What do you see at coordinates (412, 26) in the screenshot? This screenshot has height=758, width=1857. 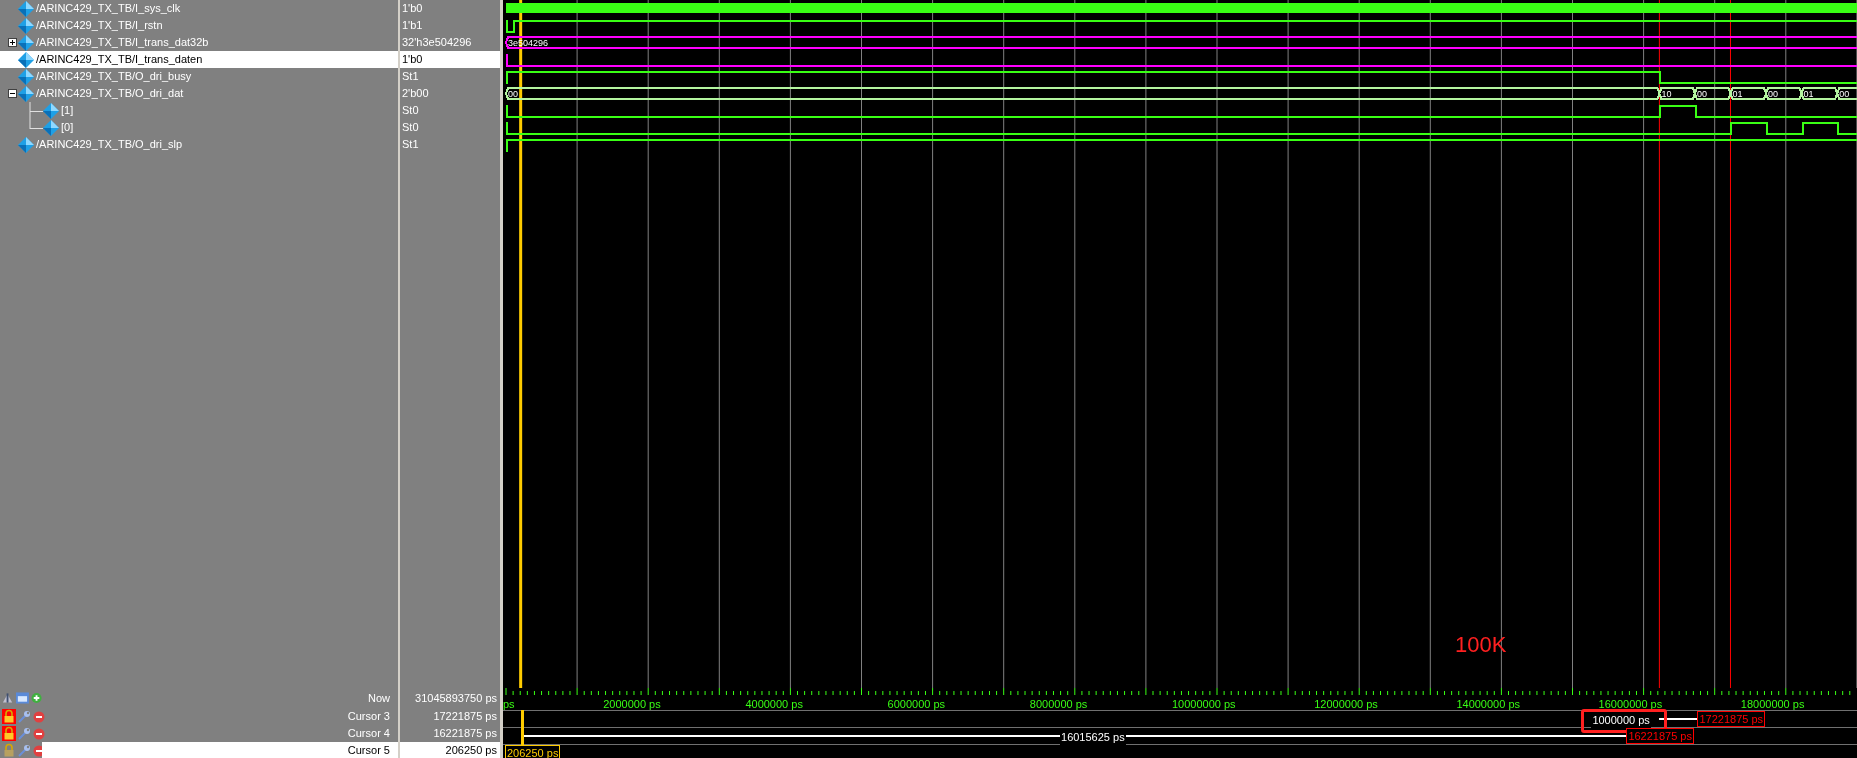 I see `signal-value: 1'b1` at bounding box center [412, 26].